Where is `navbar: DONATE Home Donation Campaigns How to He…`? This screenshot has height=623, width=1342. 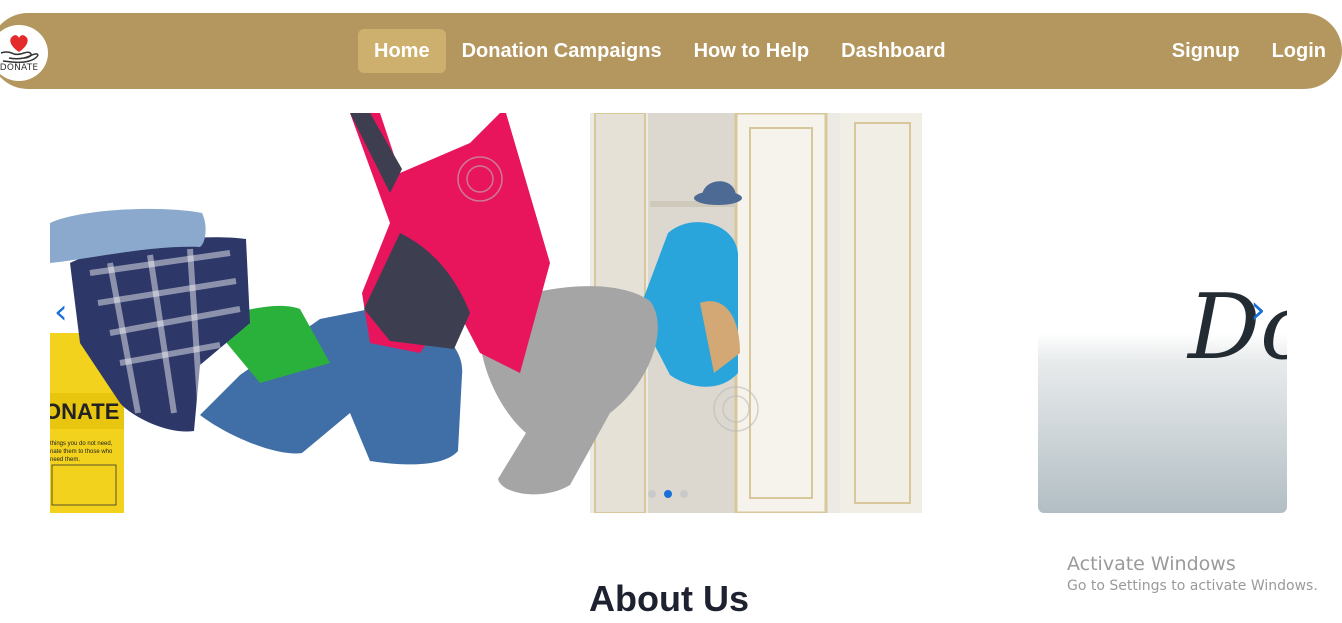 navbar: DONATE Home Donation Campaigns How to He… is located at coordinates (671, 51).